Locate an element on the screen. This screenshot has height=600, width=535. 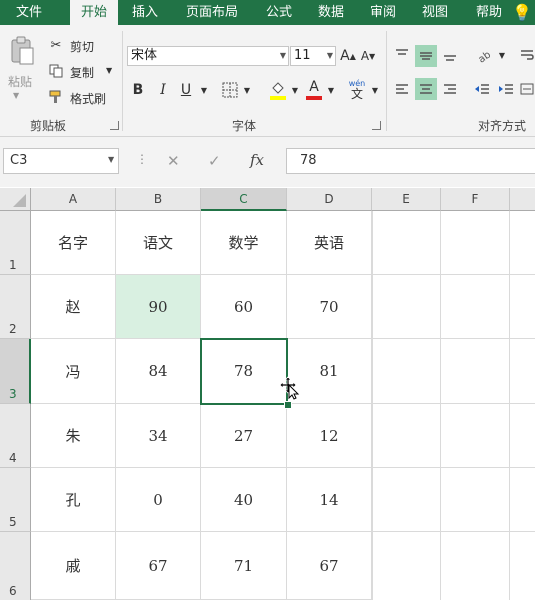
underline-dropdown-icon: ▼ is located at coordinates (204, 90).